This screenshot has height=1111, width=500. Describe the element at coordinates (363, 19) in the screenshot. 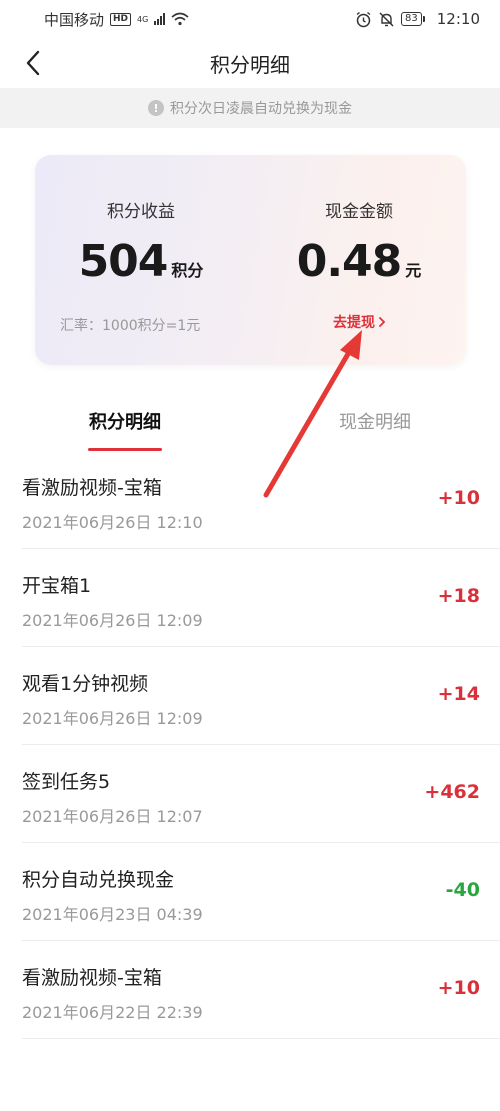

I see `alarm-icon` at that location.